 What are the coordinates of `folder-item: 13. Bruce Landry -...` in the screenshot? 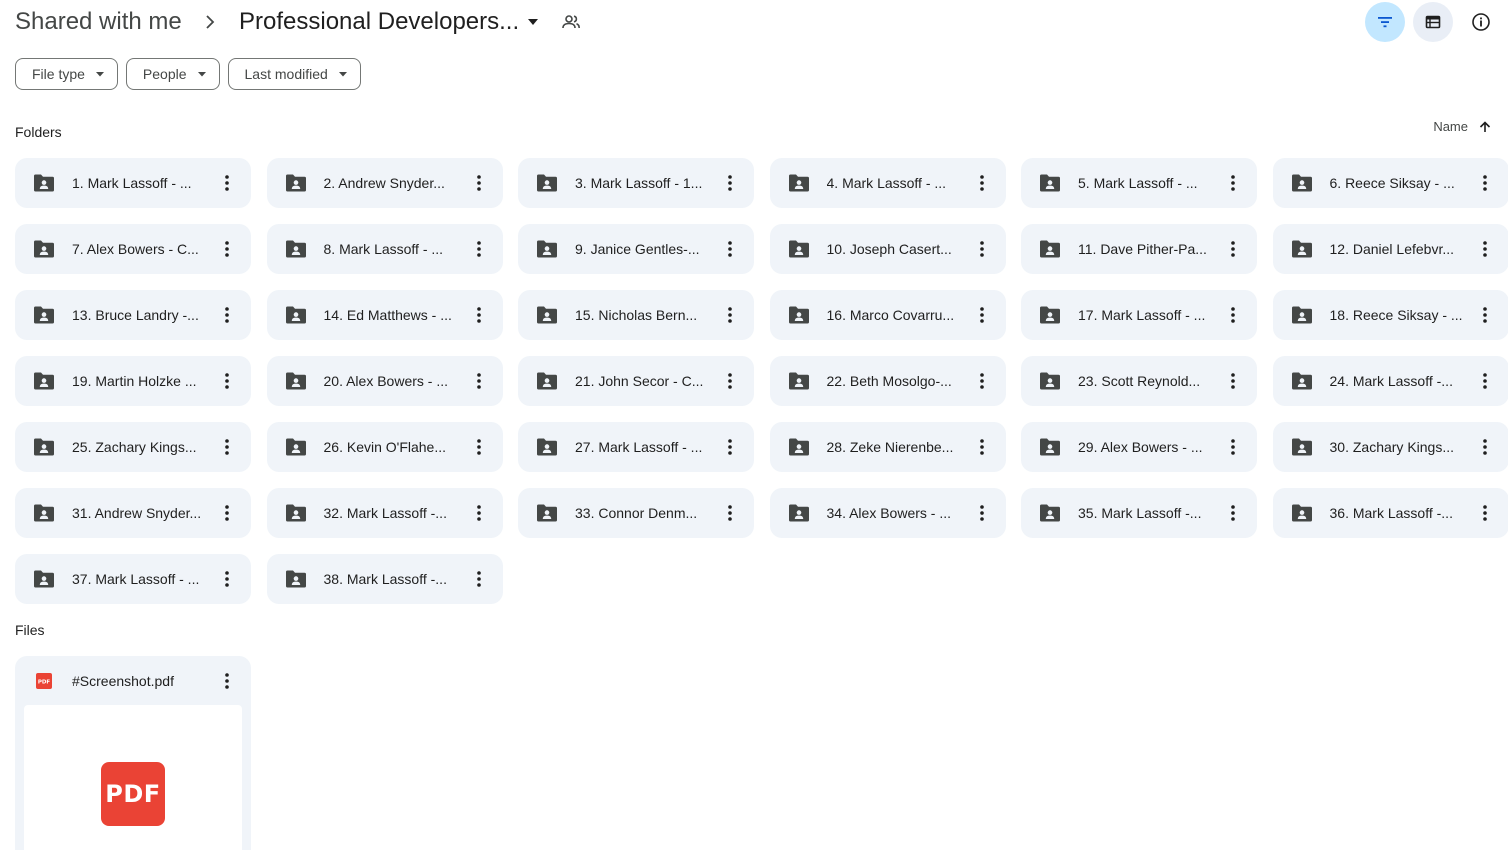 It's located at (133, 315).